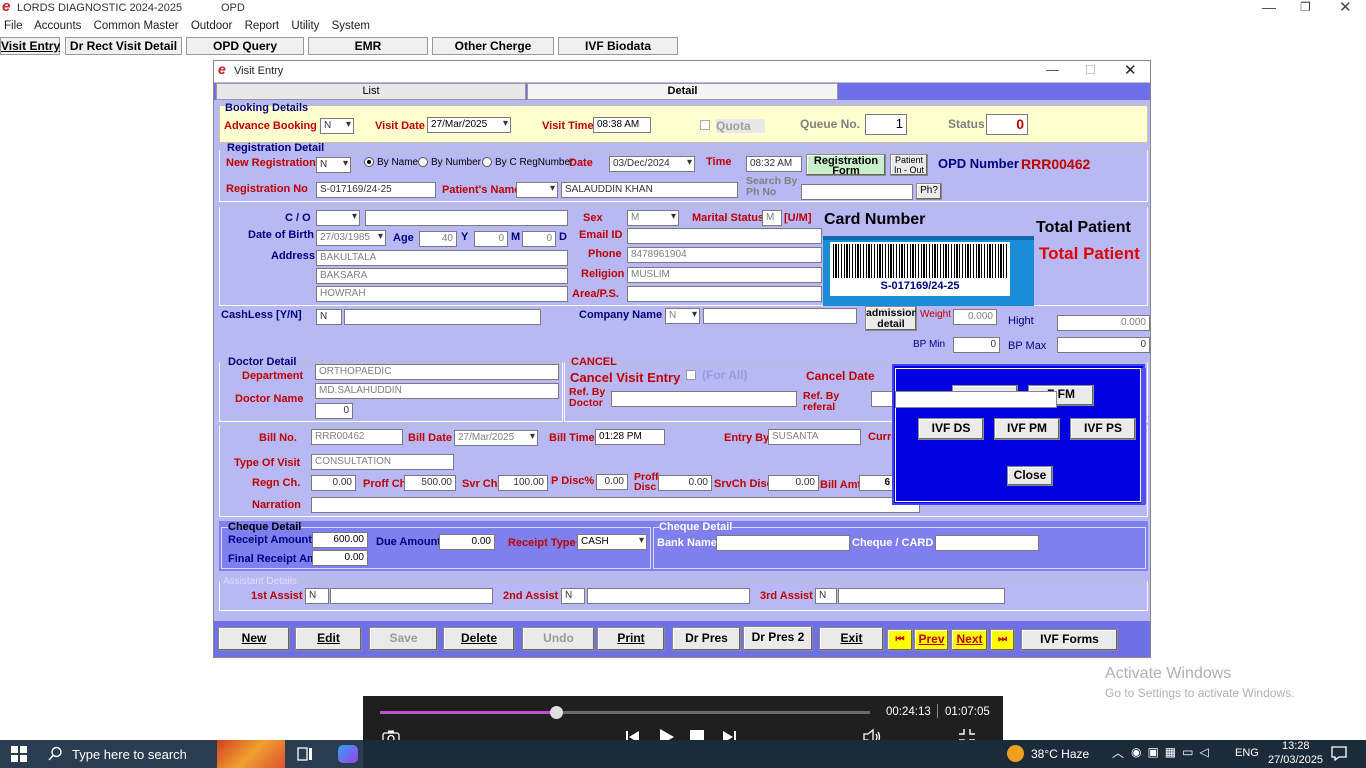 The width and height of the screenshot is (1366, 768). Describe the element at coordinates (340, 540) in the screenshot. I see `receipt-amount-field: 600.00` at that location.